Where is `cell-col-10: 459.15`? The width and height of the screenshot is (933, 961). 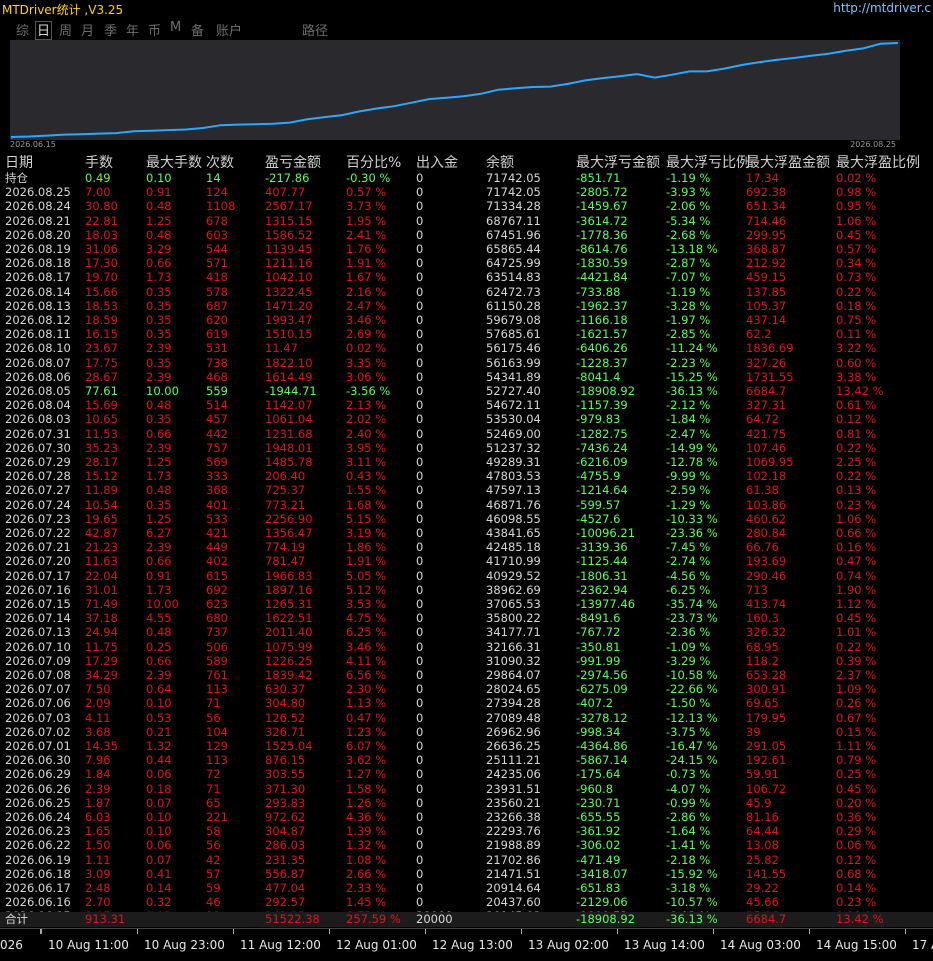 cell-col-10: 459.15 is located at coordinates (766, 277).